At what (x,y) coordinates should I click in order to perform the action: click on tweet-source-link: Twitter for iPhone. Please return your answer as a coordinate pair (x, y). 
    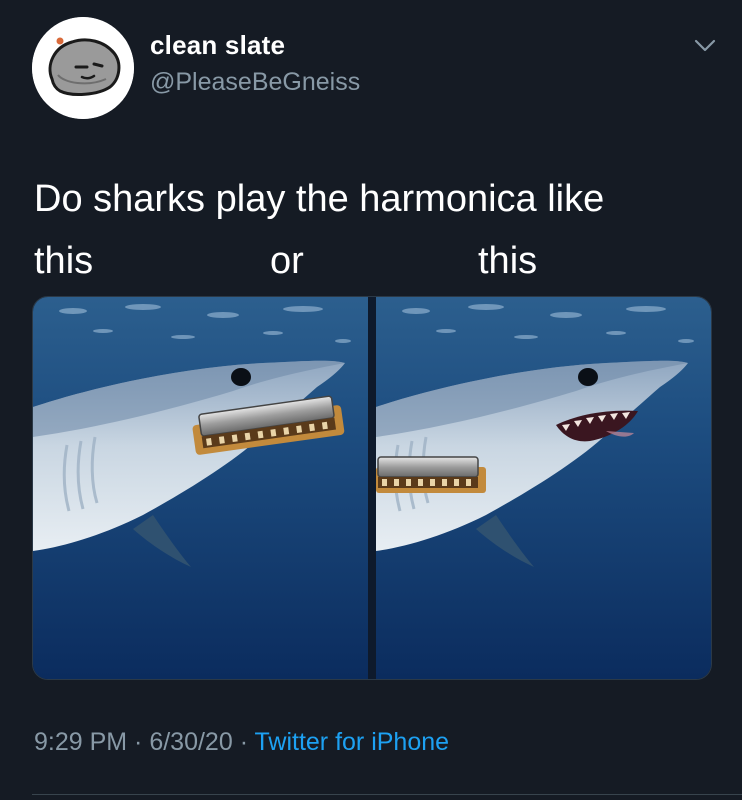
    Looking at the image, I should click on (352, 742).